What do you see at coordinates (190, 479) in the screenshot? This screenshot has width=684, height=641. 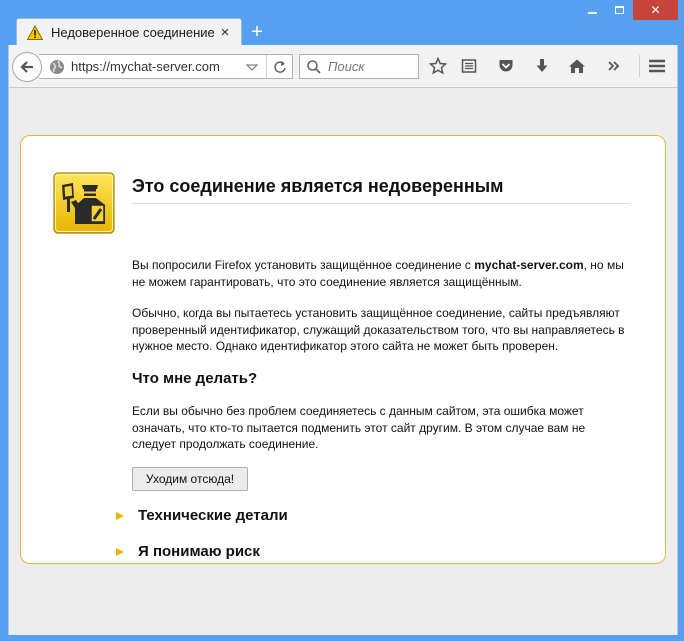 I see `get-me-out-button: Уходим отсюда!` at bounding box center [190, 479].